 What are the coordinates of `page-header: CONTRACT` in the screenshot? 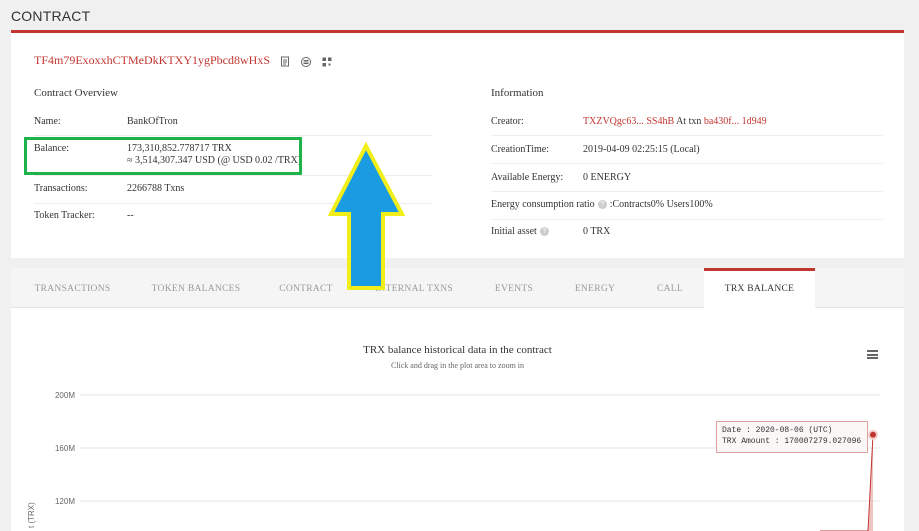 It's located at (459, 16).